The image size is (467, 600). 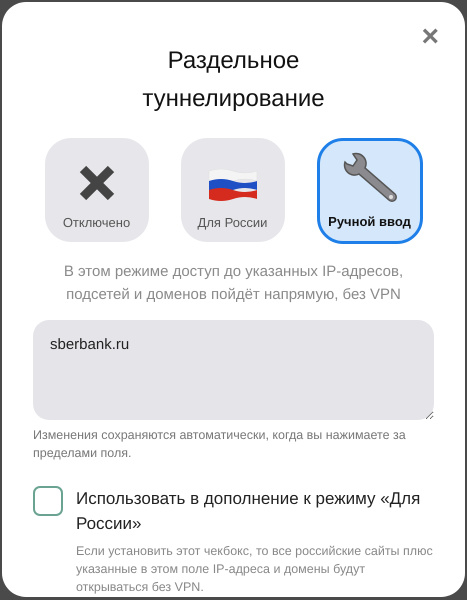 What do you see at coordinates (430, 37) in the screenshot?
I see `close-button: ×` at bounding box center [430, 37].